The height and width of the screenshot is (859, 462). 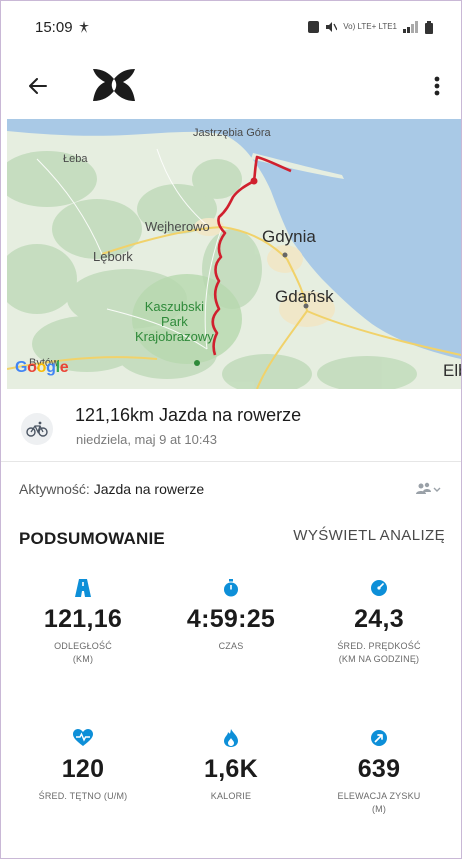 I want to click on stat-label: CZAS, so click(x=231, y=646).